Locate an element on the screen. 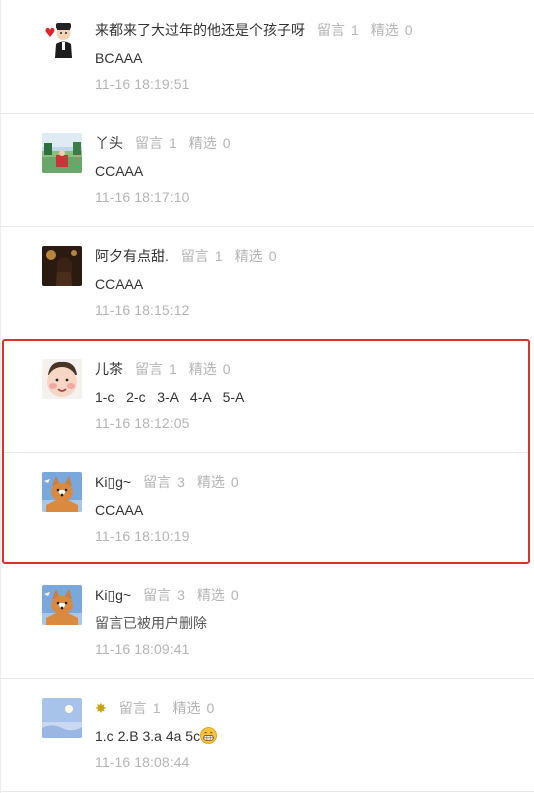  sky-moon-avatar is located at coordinates (62, 718).